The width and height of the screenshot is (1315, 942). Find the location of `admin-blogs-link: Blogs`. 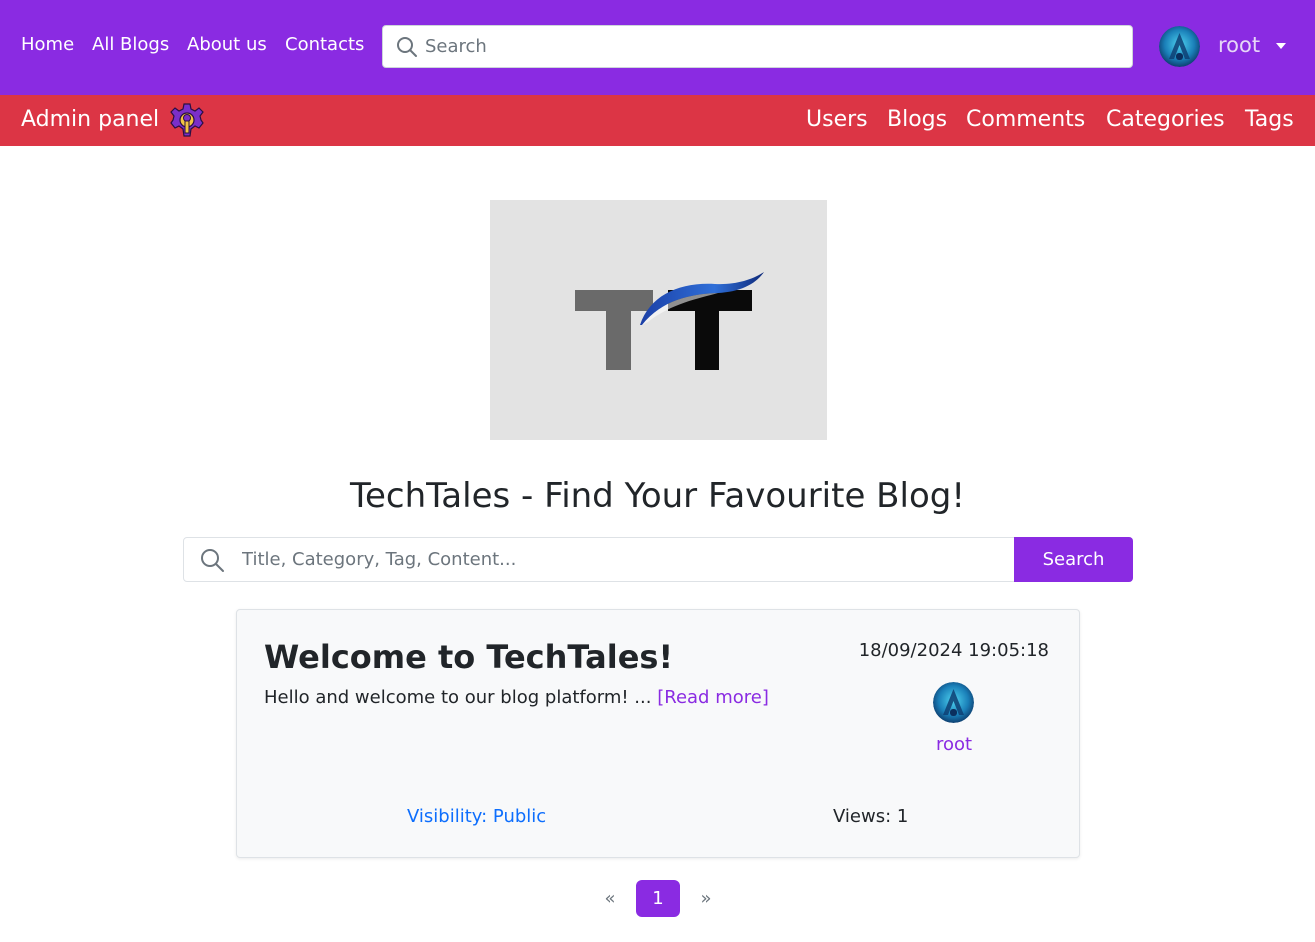

admin-blogs-link: Blogs is located at coordinates (917, 119).